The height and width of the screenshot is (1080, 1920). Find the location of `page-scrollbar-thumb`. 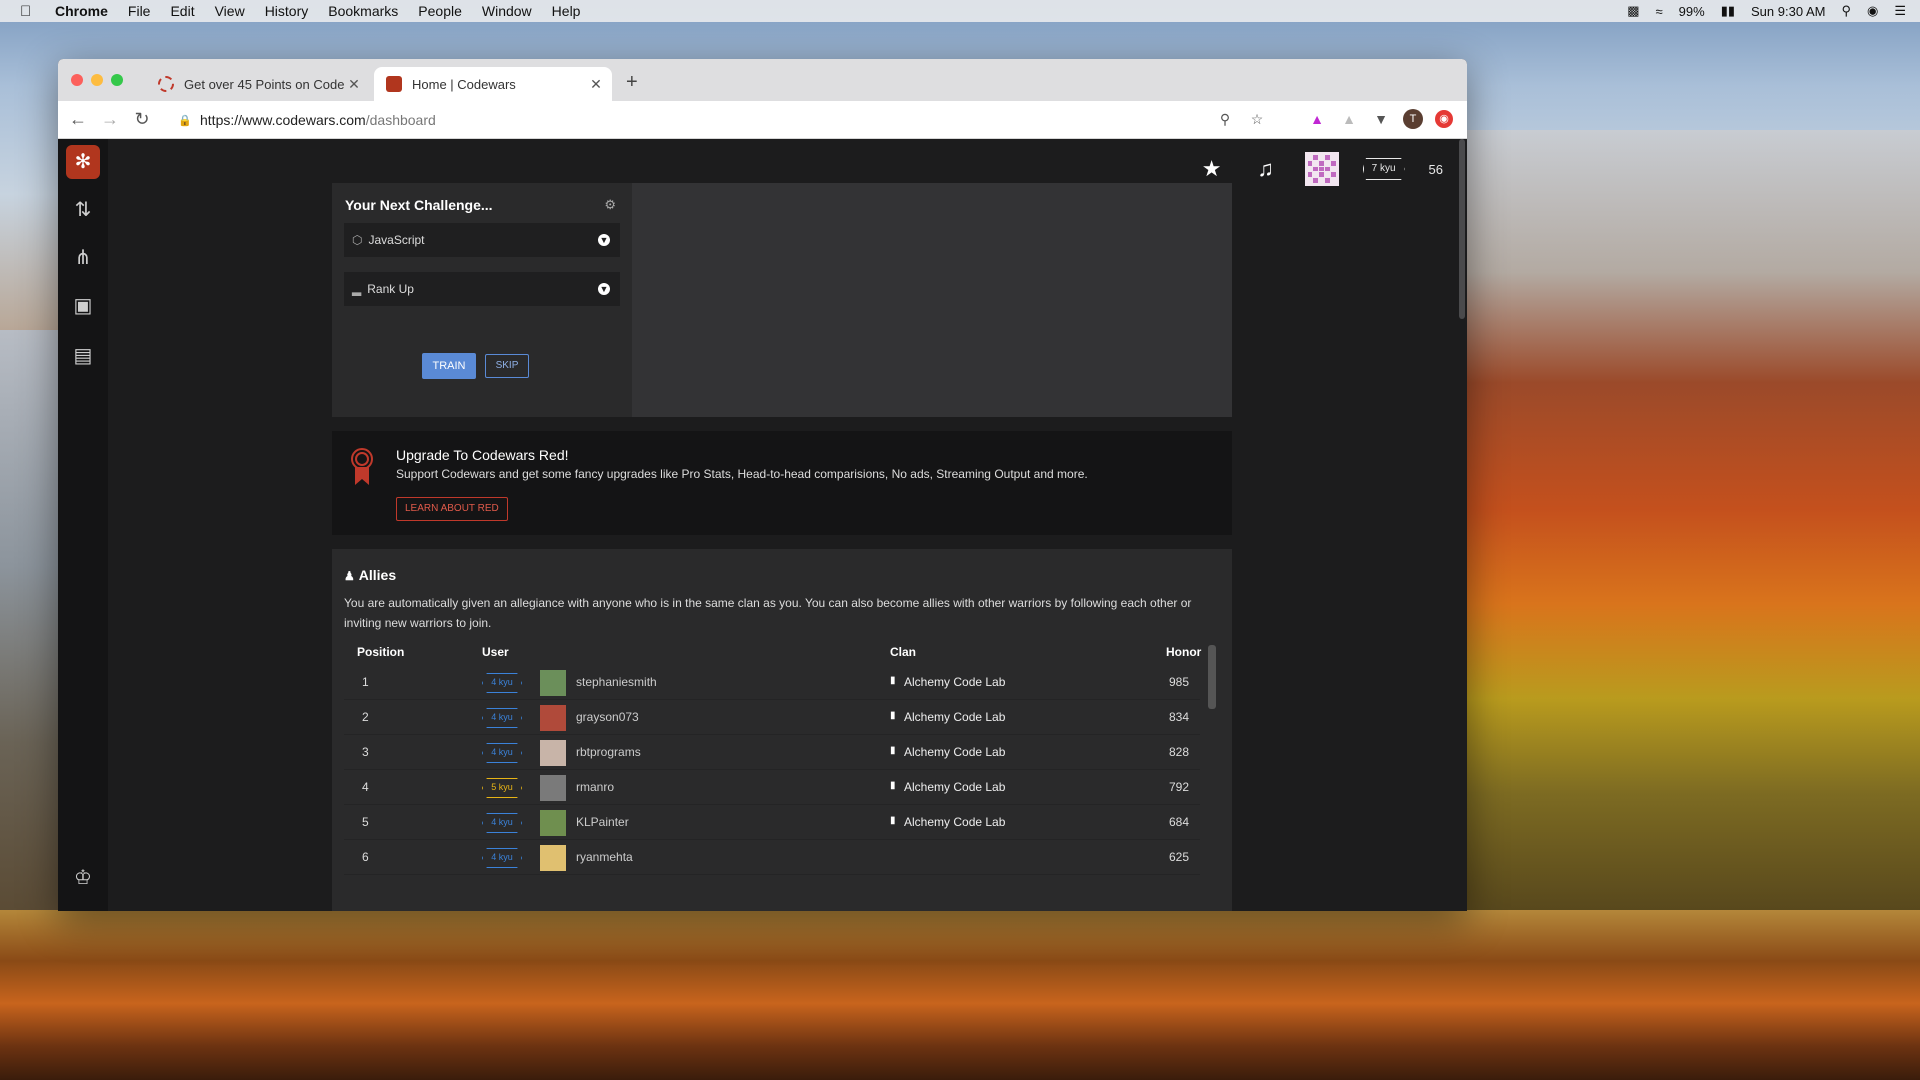

page-scrollbar-thumb is located at coordinates (1462, 229).